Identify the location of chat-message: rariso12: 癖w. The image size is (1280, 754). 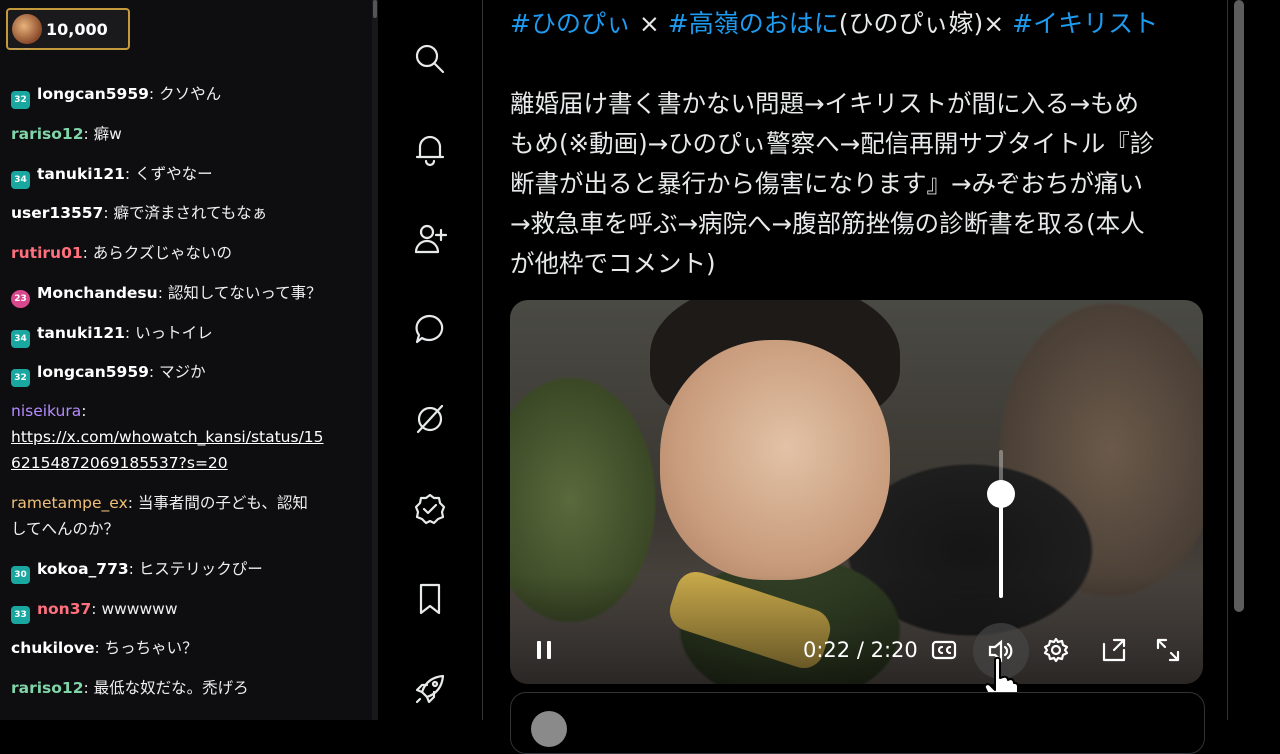
(66, 134).